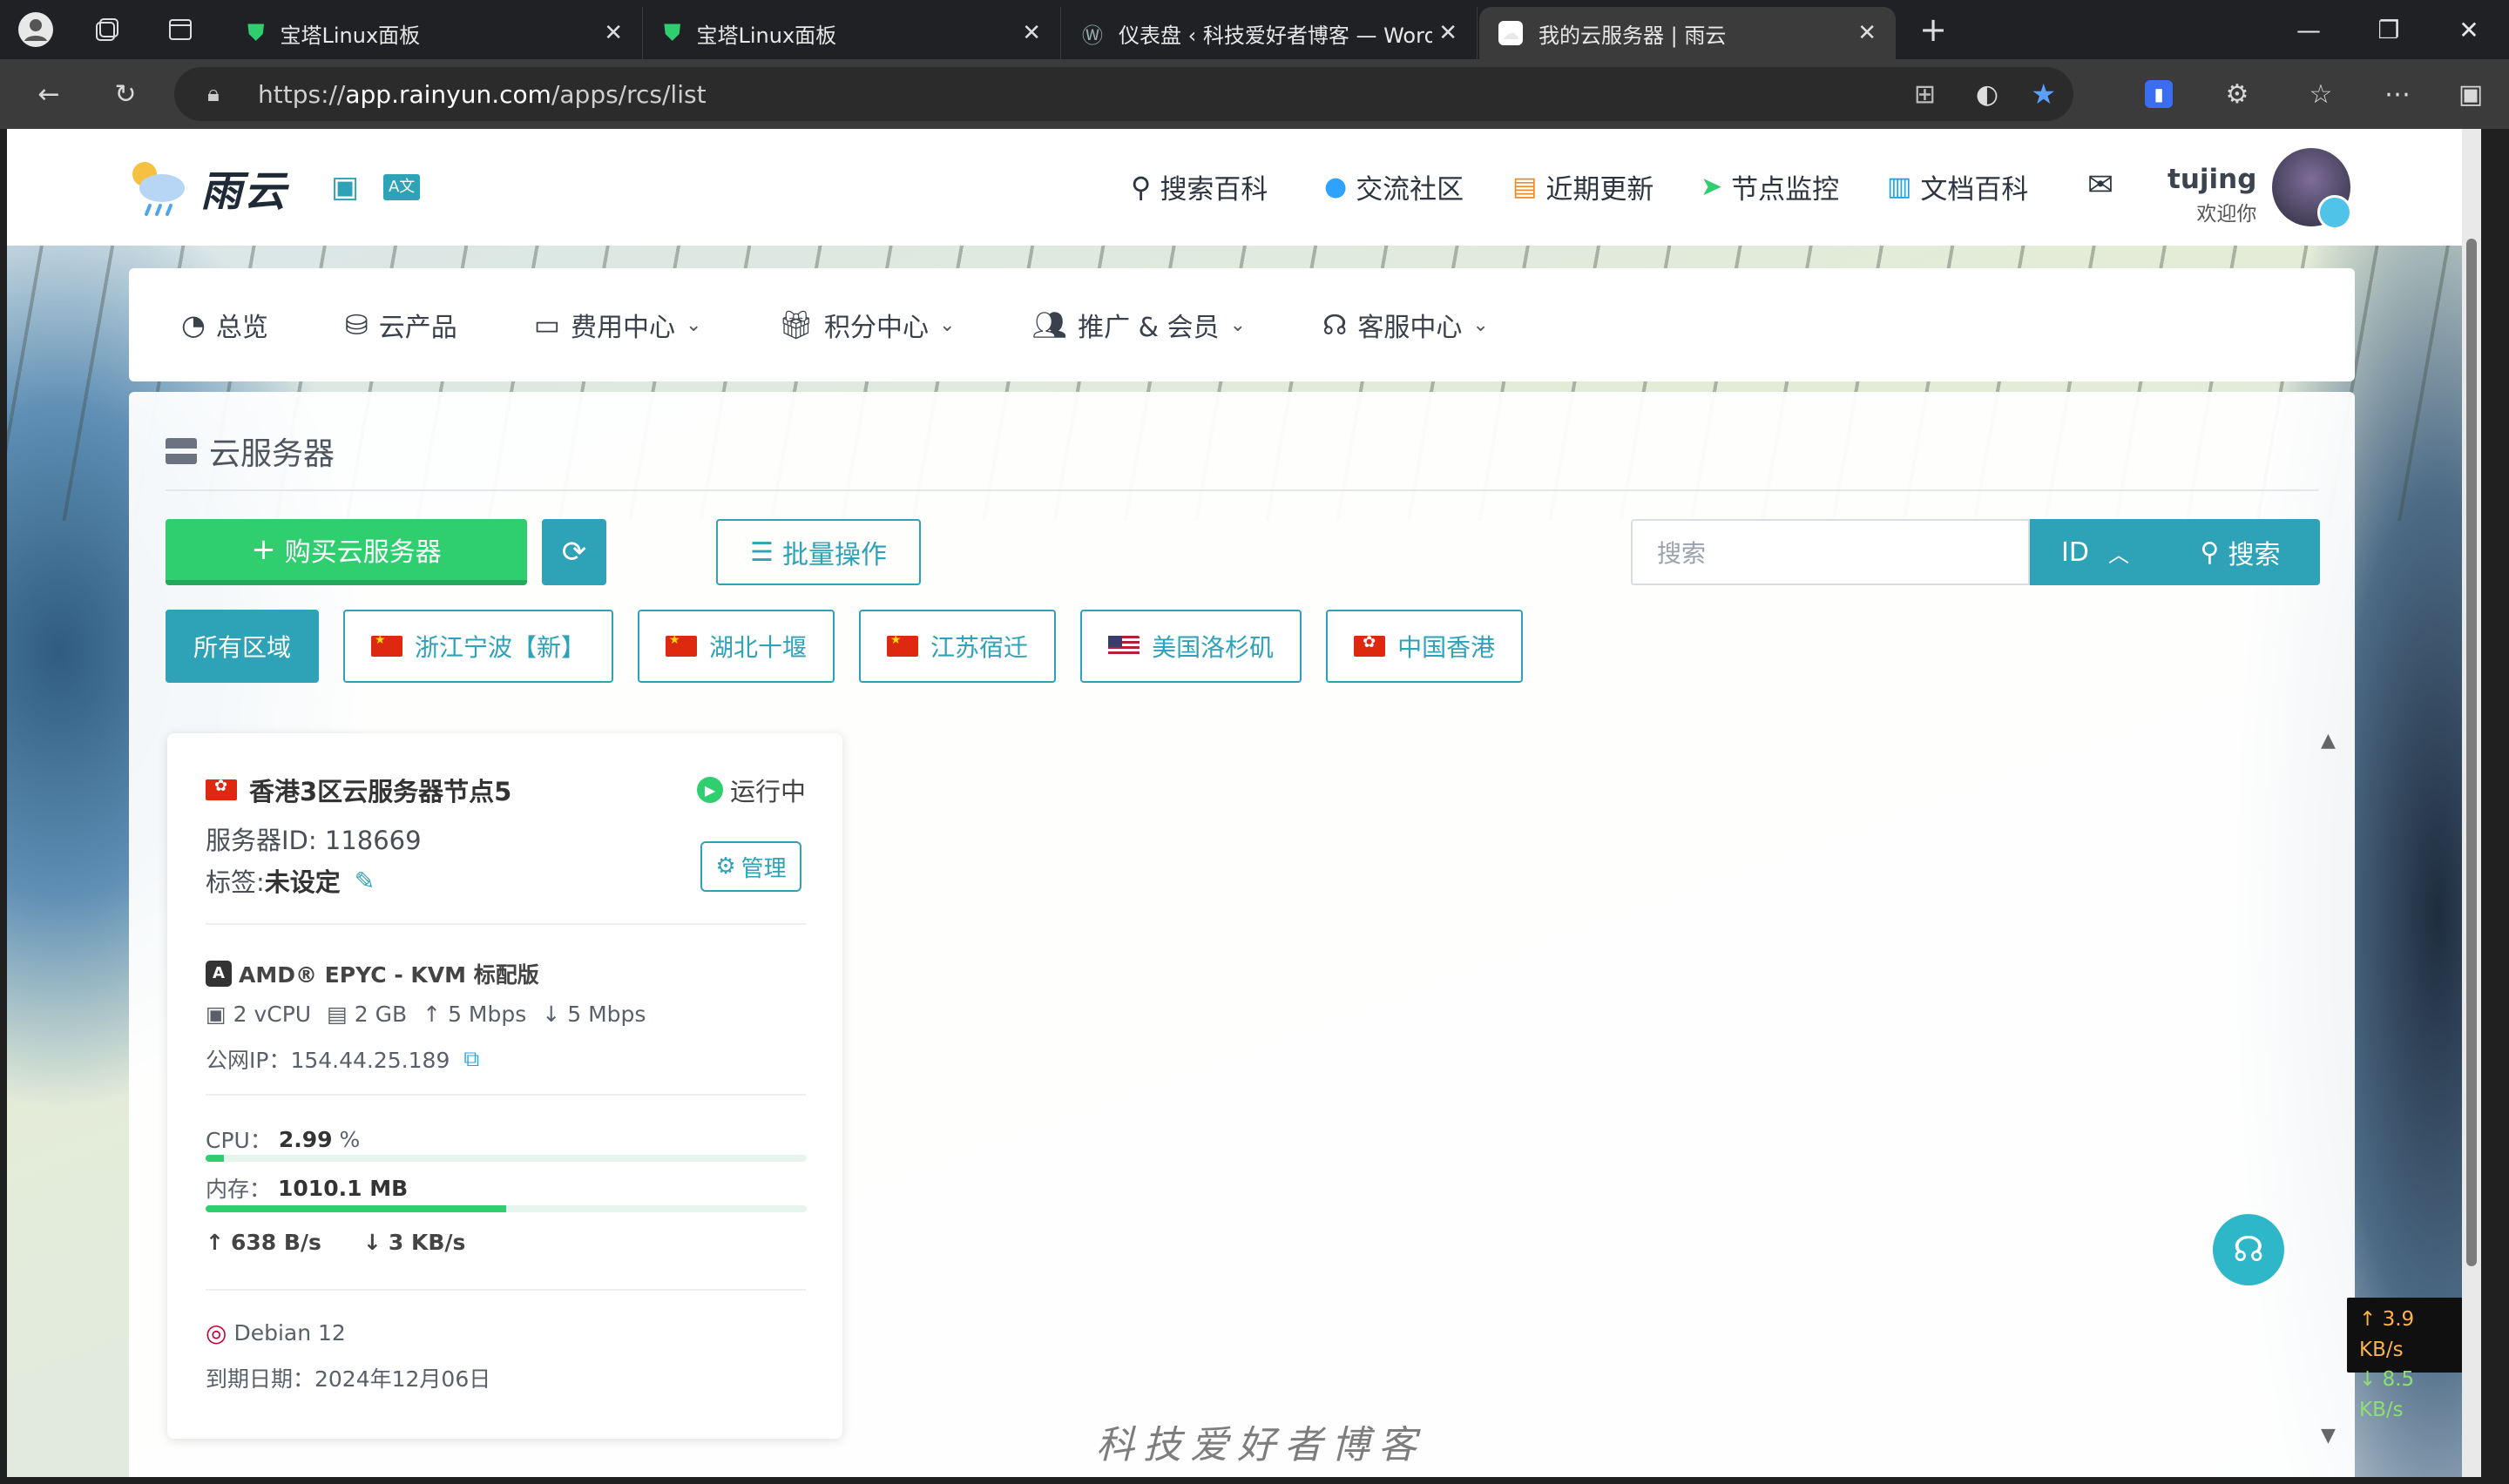 The height and width of the screenshot is (1484, 2509). What do you see at coordinates (275, 1243) in the screenshot?
I see `net-up: 638 B/s` at bounding box center [275, 1243].